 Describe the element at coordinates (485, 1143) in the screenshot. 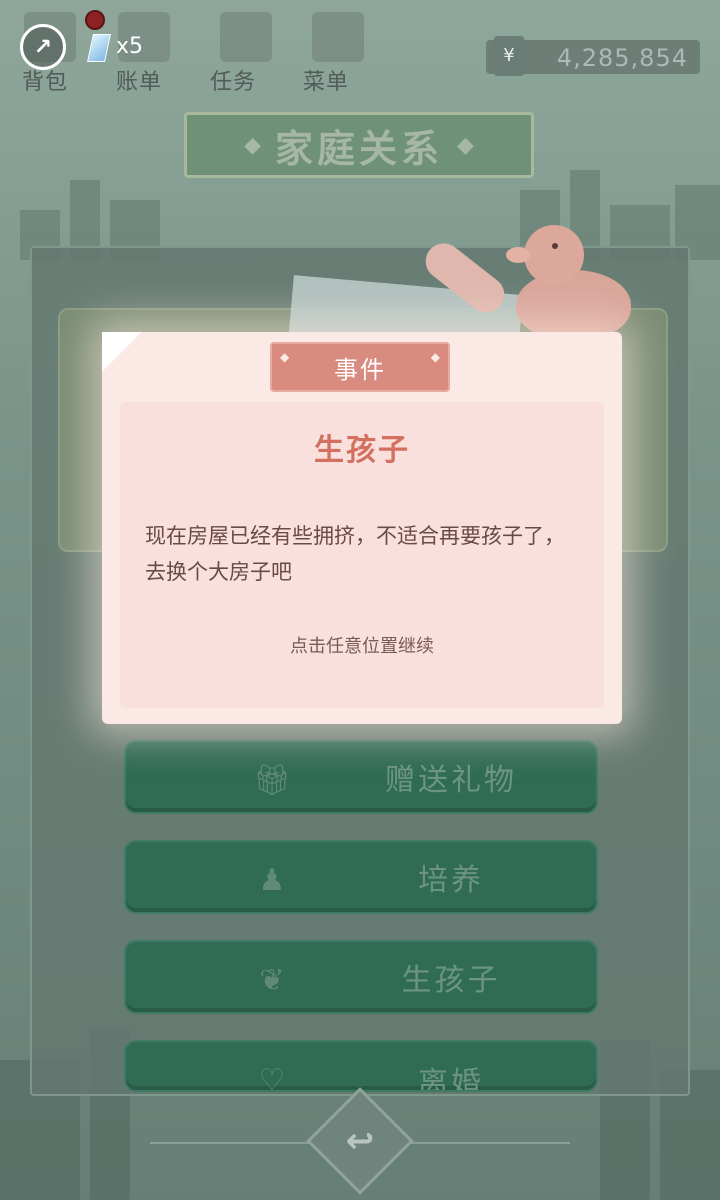

I see `back-ornament-right` at that location.